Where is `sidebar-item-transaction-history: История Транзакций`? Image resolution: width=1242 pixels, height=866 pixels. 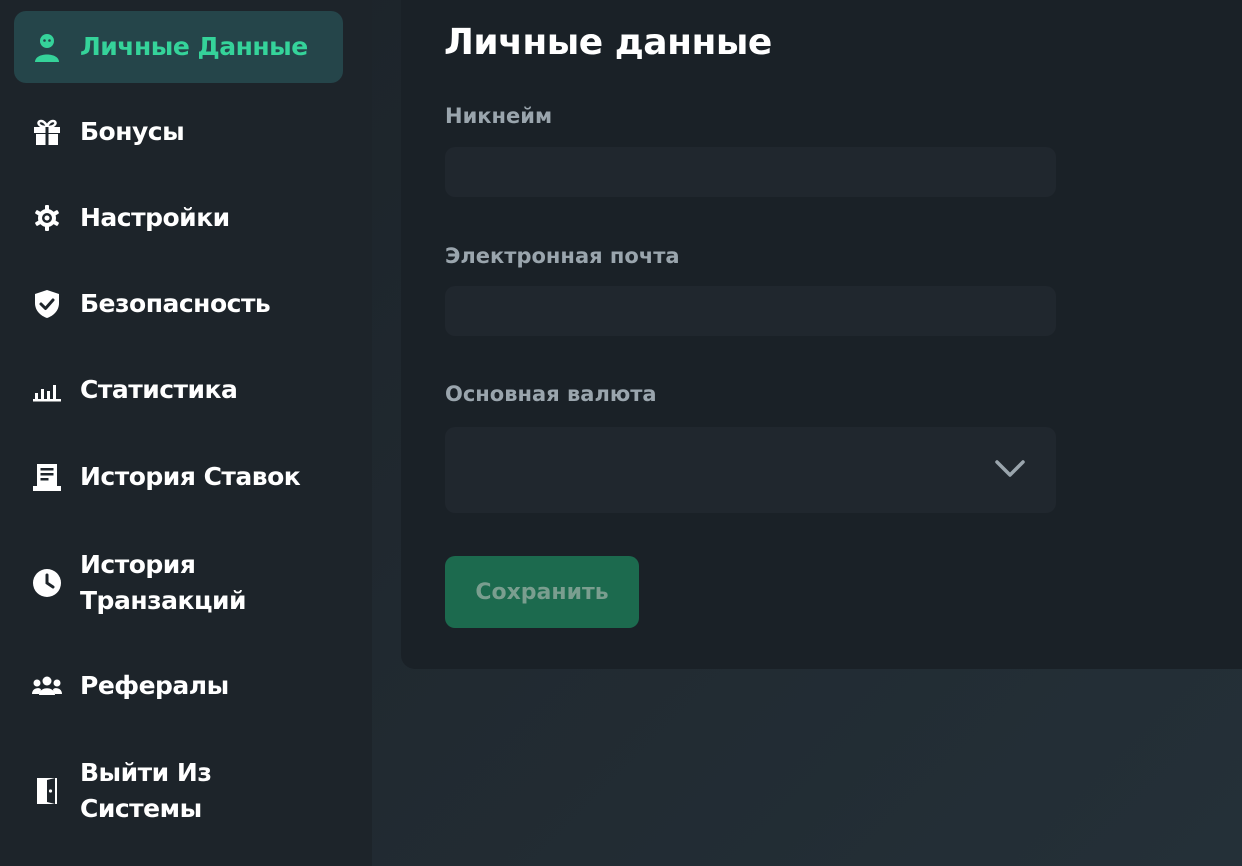 sidebar-item-transaction-history: История Транзакций is located at coordinates (178, 583).